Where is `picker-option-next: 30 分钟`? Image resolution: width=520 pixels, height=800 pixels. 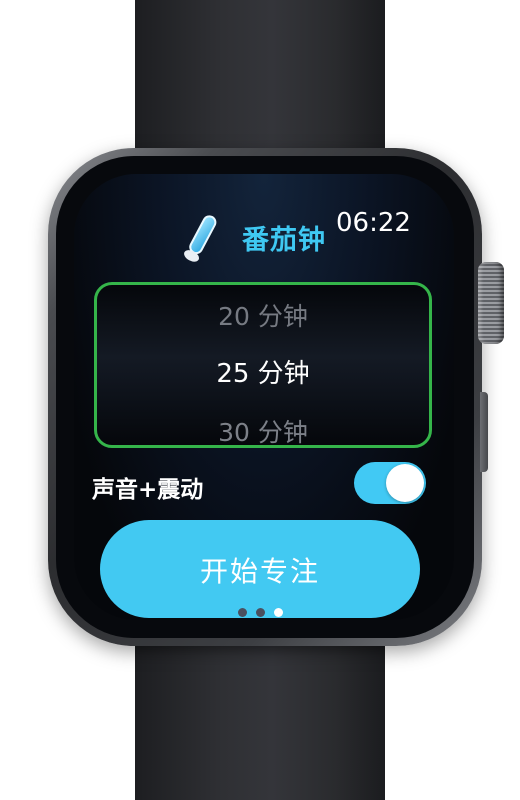
picker-option-next: 30 分钟 is located at coordinates (263, 429).